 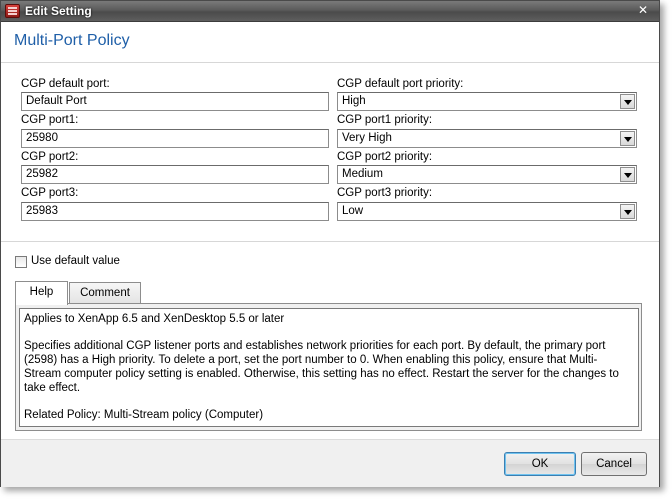 I want to click on port3-priority-value: Low, so click(x=353, y=211).